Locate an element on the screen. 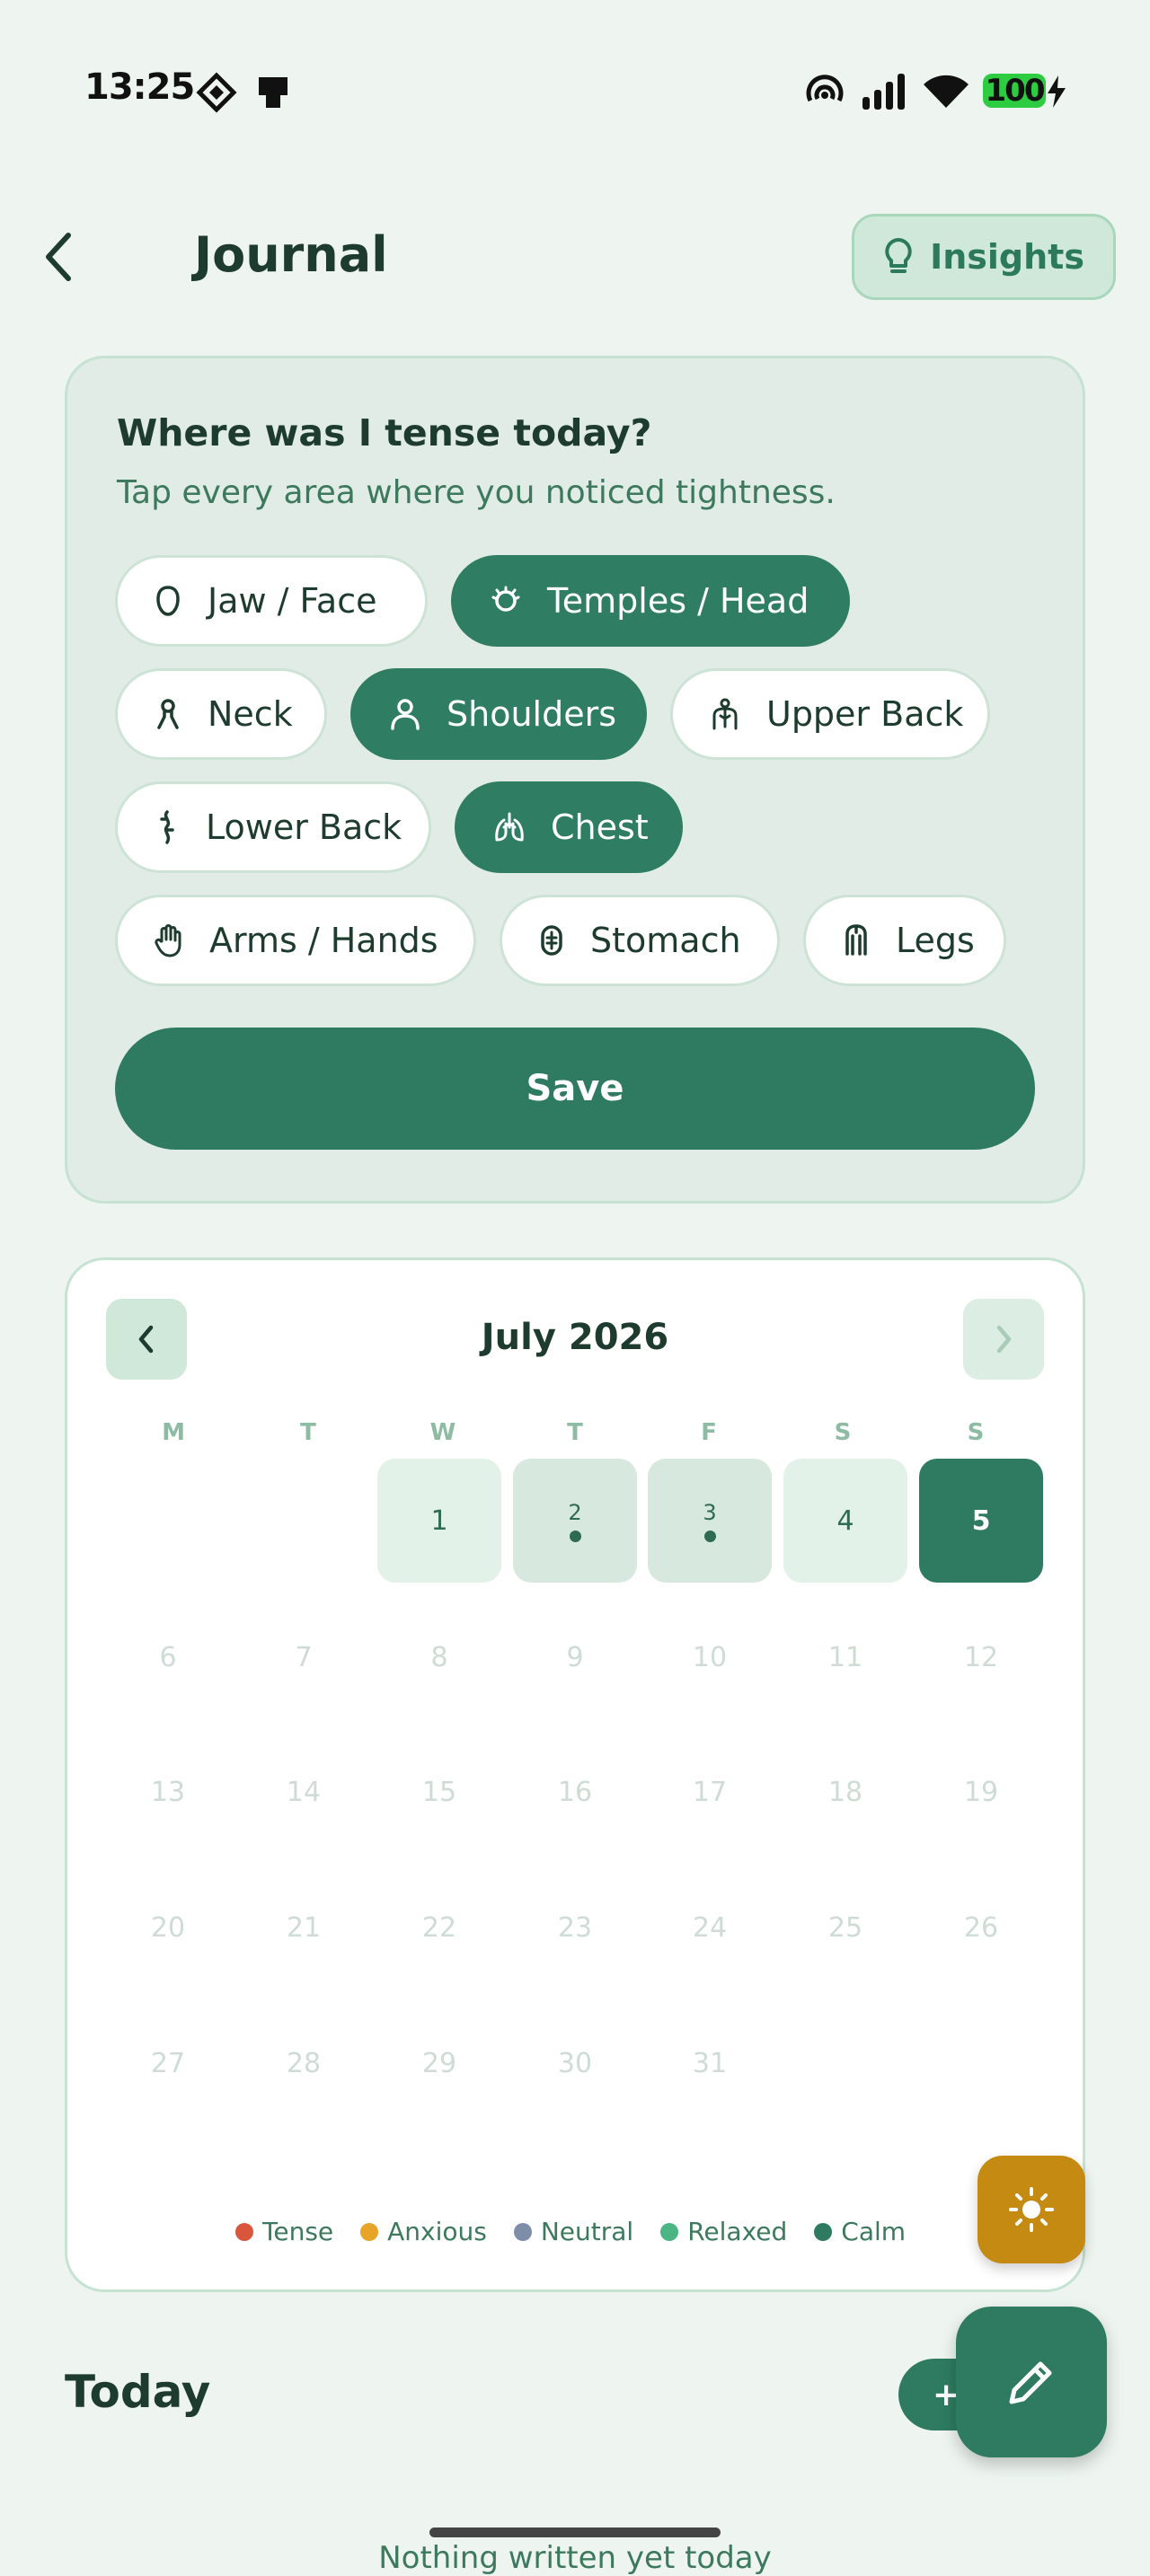  page-title: Journal is located at coordinates (291, 254).